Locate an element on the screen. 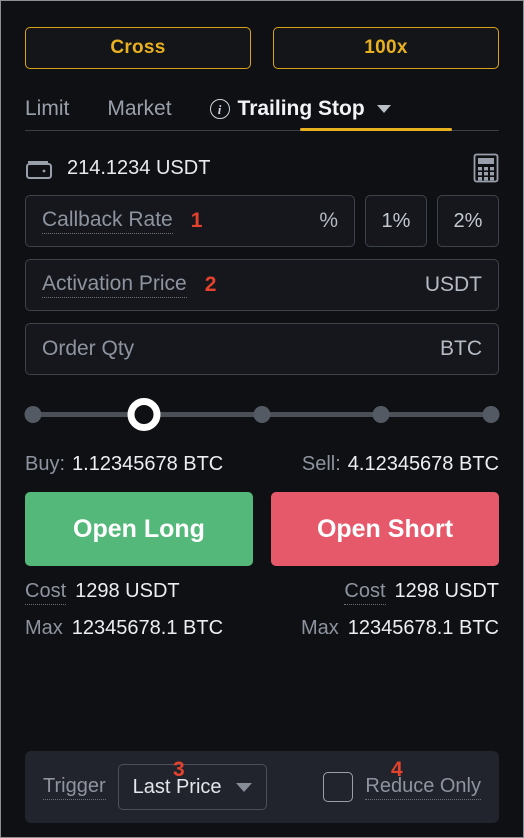  order-qty-label: Order Qty is located at coordinates (88, 348).